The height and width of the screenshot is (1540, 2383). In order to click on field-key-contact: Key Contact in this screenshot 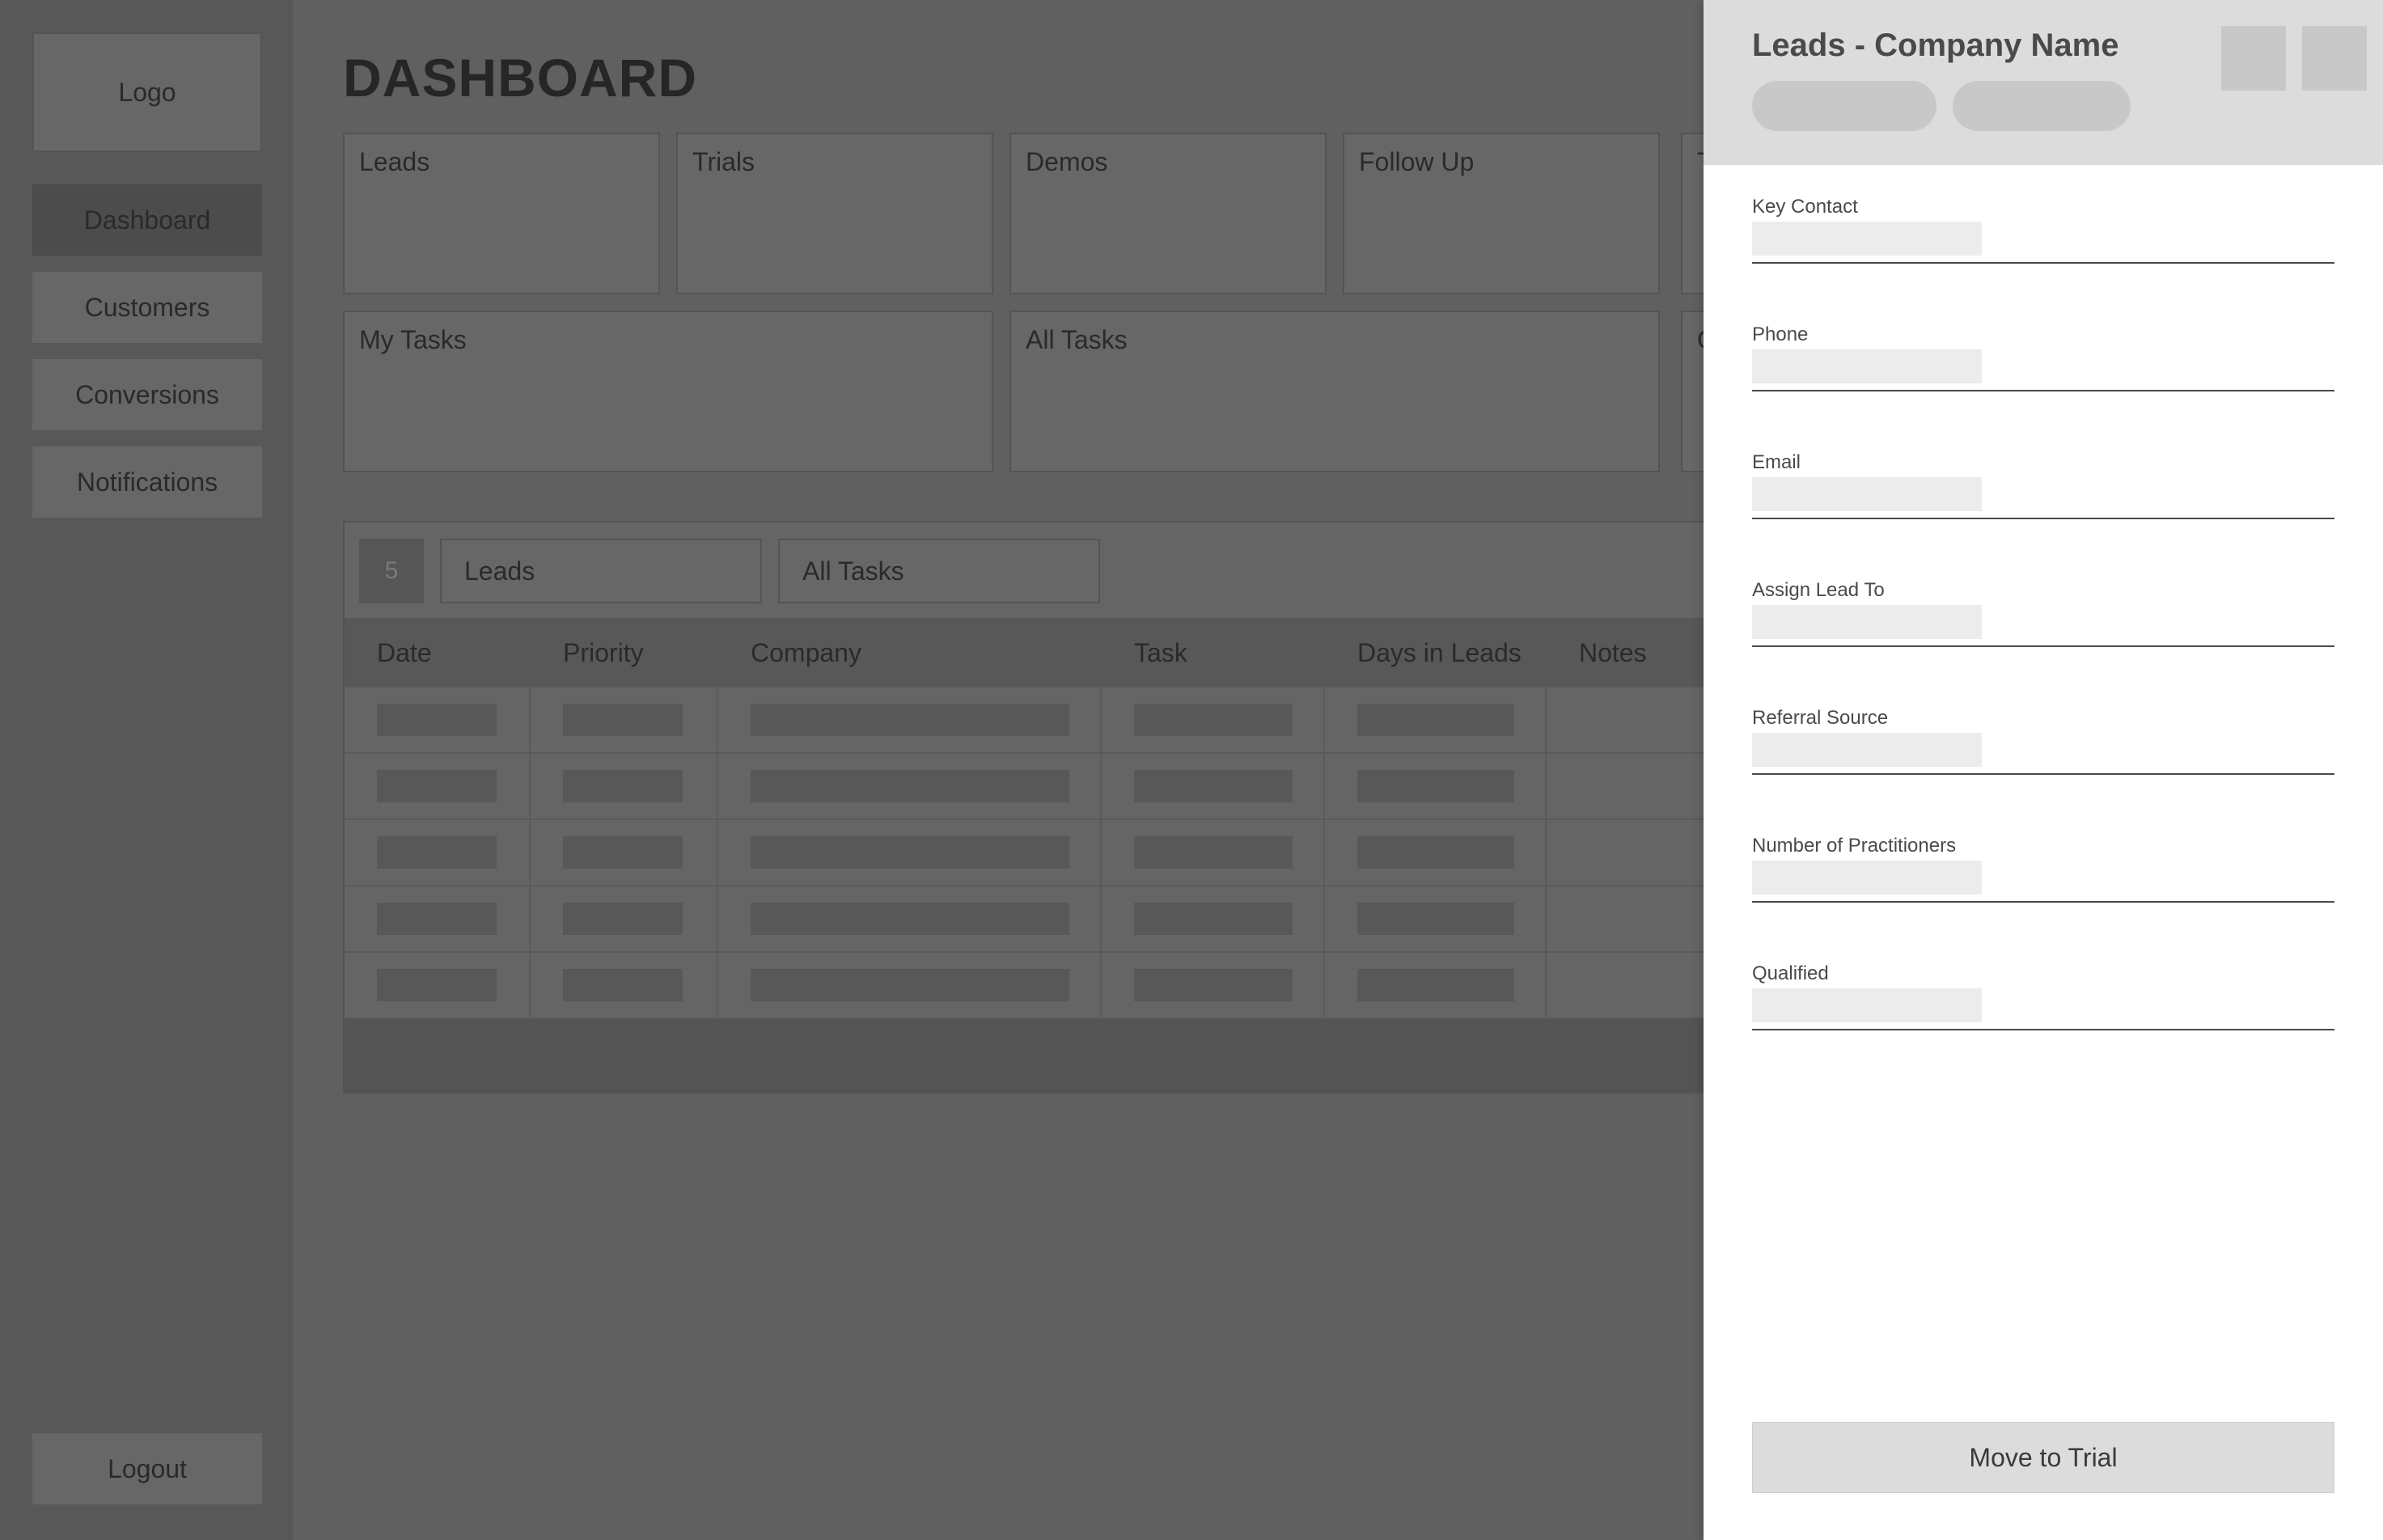, I will do `click(2043, 248)`.